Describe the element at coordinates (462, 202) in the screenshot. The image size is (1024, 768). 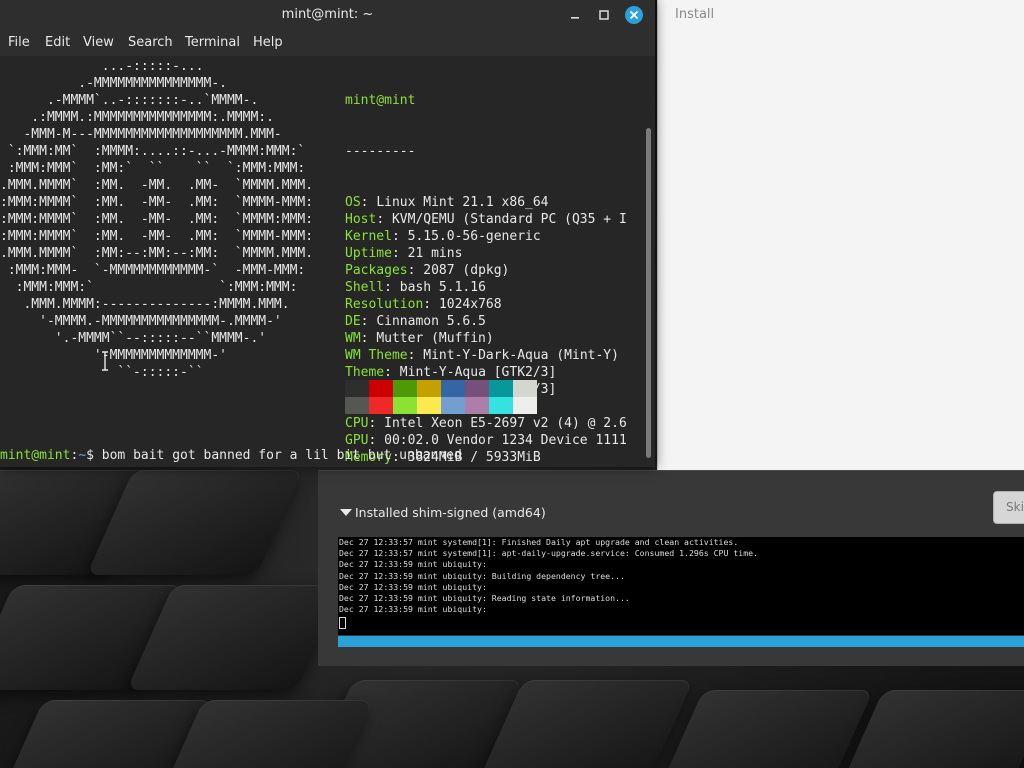
I see `info-value: Linux Mint 21.1 x86_64` at that location.